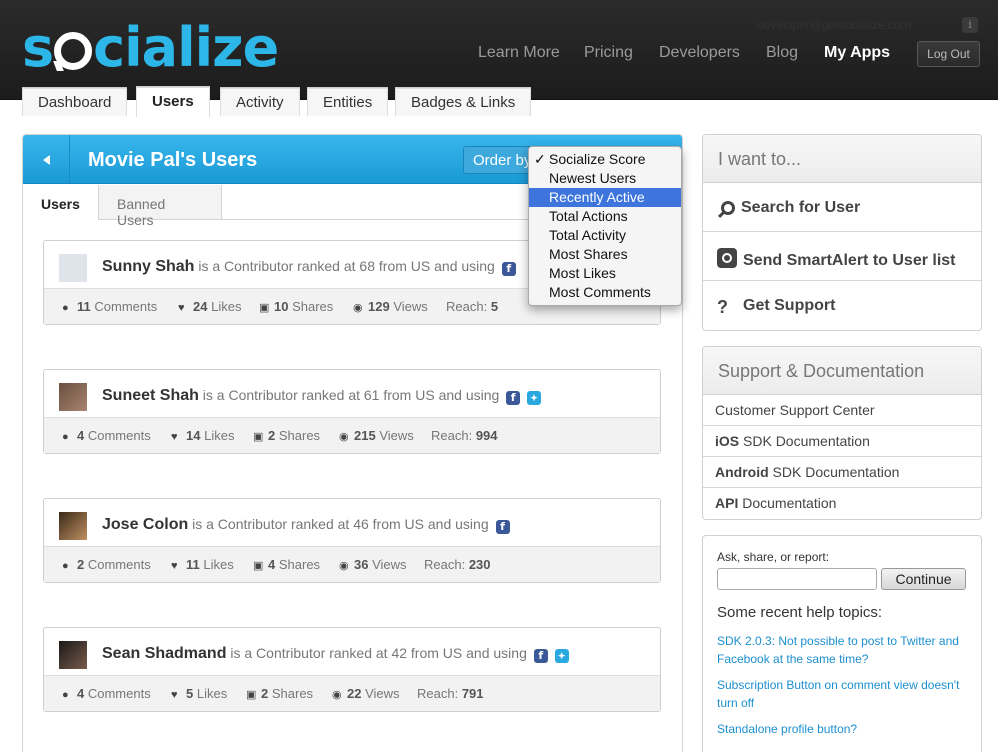 The image size is (998, 752). What do you see at coordinates (728, 208) in the screenshot?
I see `search-icon` at bounding box center [728, 208].